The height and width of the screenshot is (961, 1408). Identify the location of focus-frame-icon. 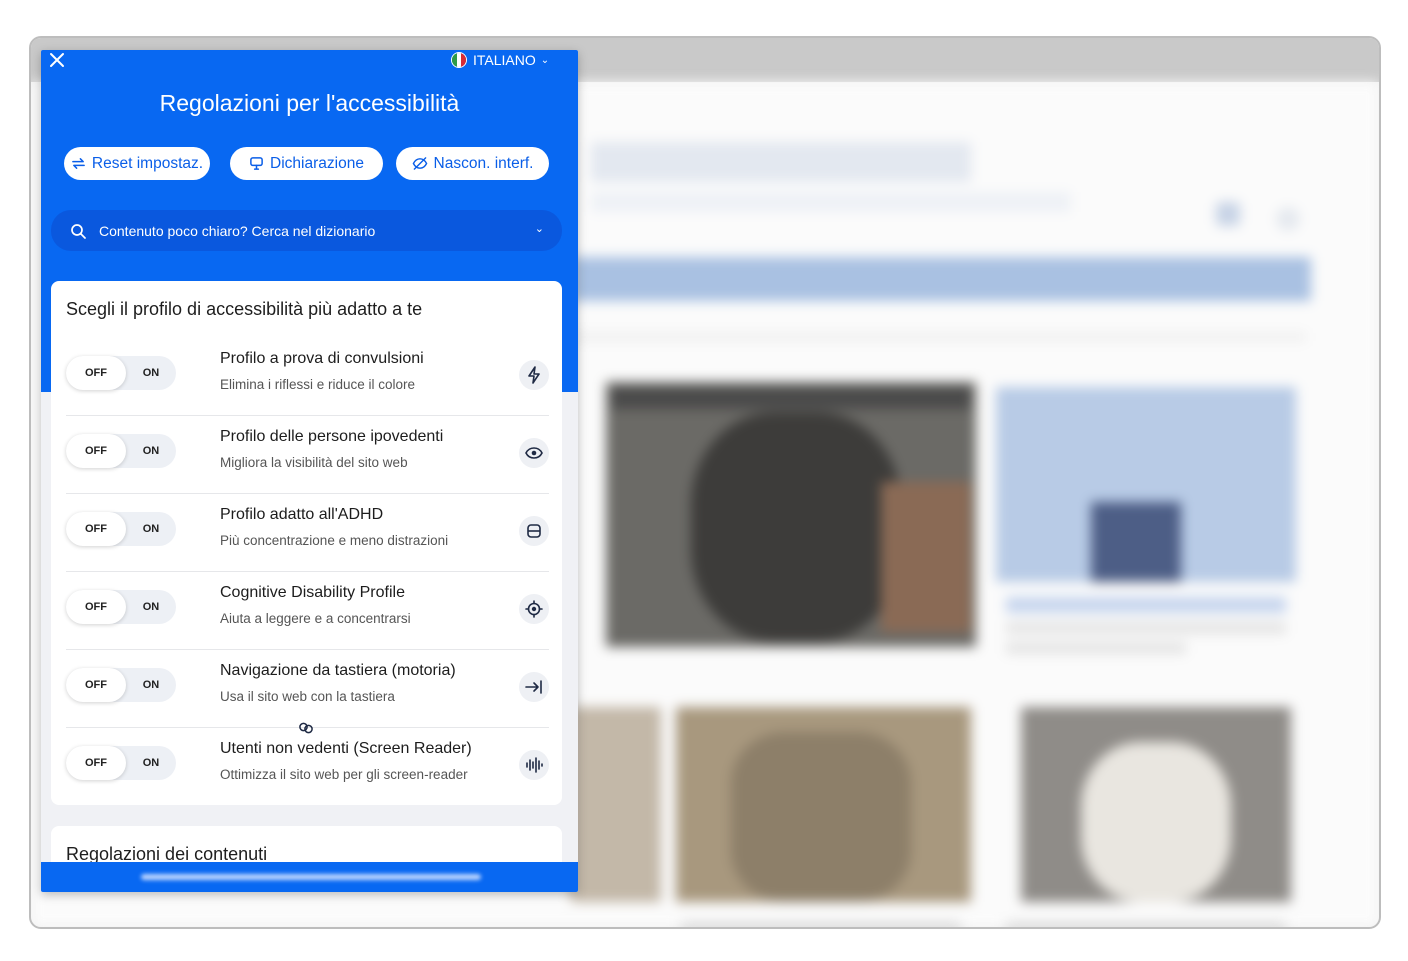
(534, 531).